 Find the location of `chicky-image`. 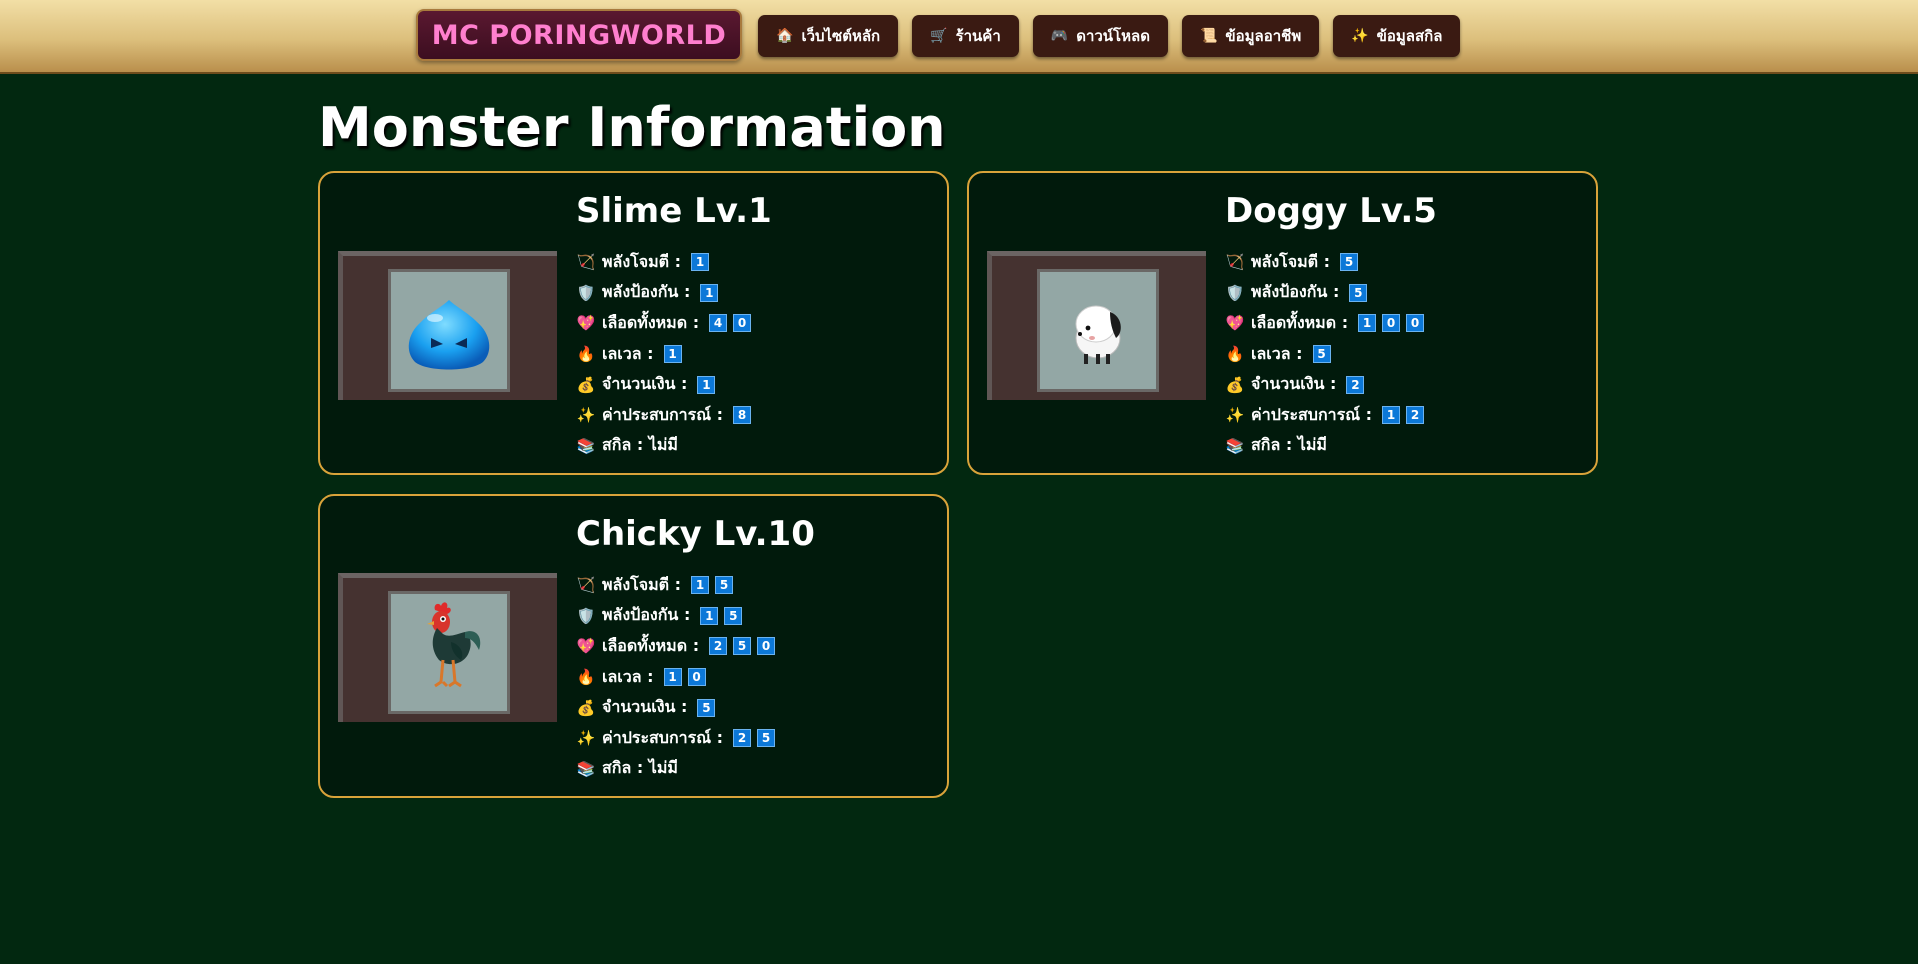

chicky-image is located at coordinates (454, 645).